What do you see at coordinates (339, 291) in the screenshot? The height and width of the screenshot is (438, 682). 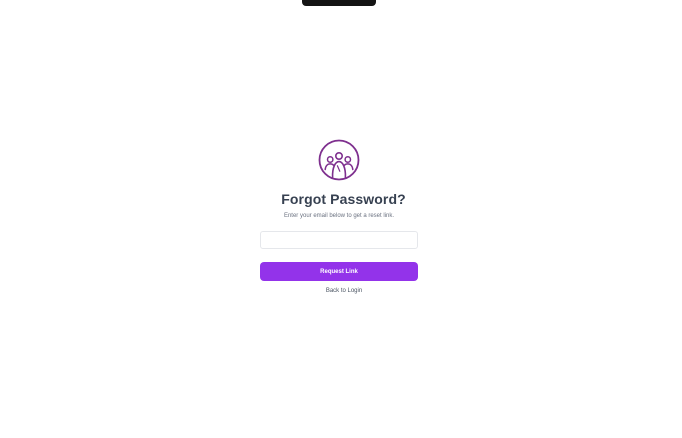 I see `back-to-login-link: Back to Login` at bounding box center [339, 291].